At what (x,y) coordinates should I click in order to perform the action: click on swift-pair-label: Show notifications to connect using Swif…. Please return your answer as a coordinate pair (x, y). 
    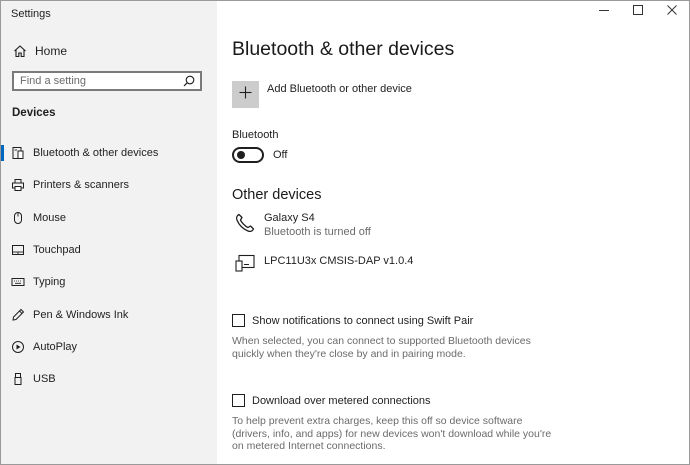
    Looking at the image, I should click on (362, 321).